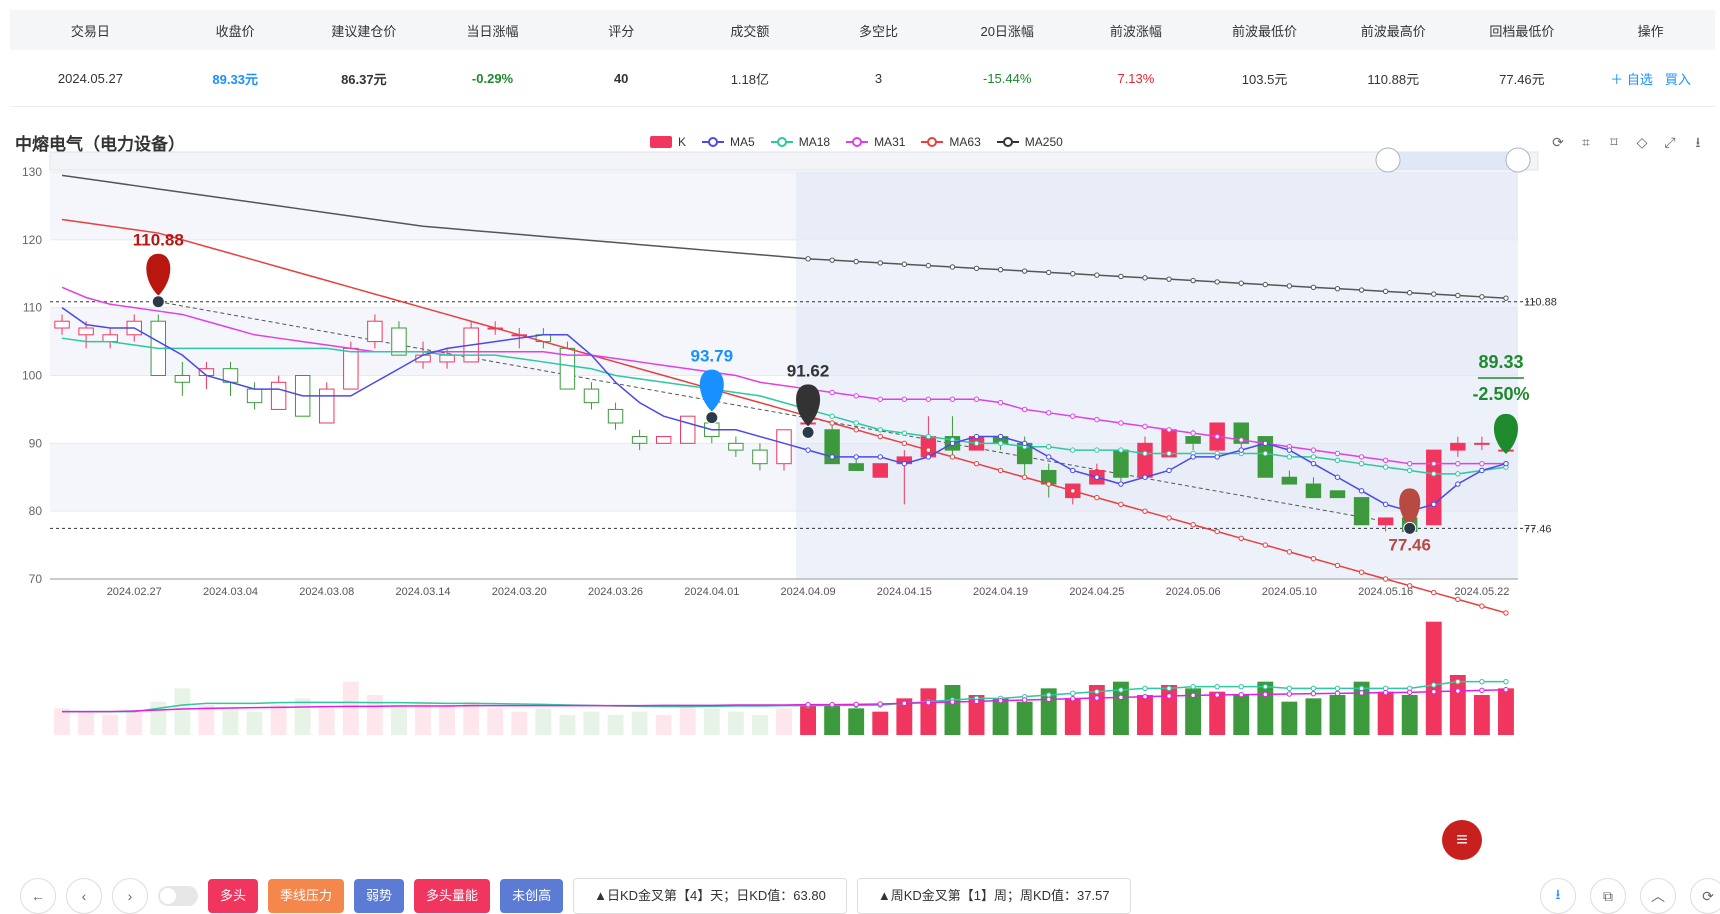  I want to click on prev-button: ‹, so click(84, 896).